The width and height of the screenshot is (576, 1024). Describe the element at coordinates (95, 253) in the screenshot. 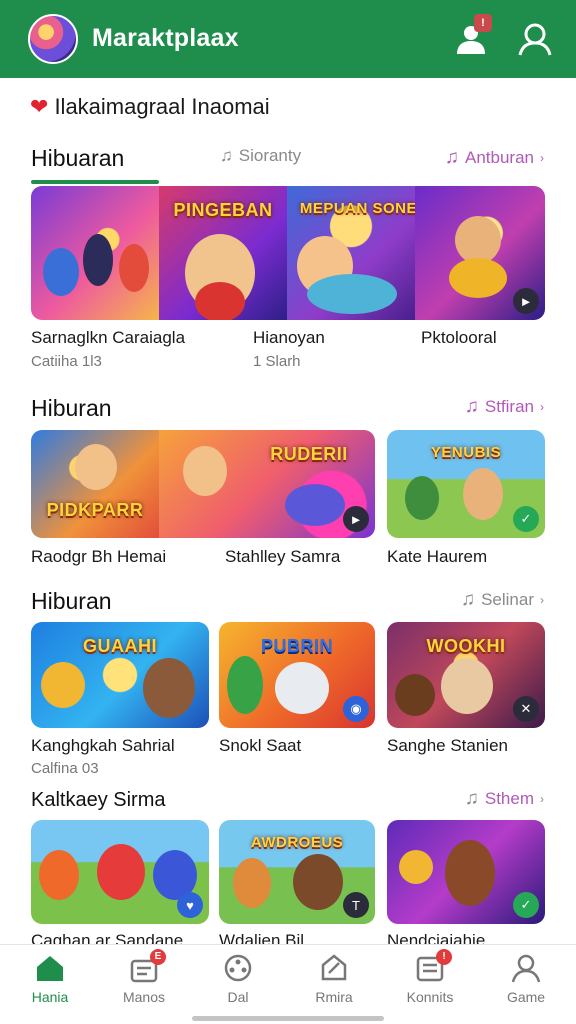

I see `game-thumbnail` at that location.